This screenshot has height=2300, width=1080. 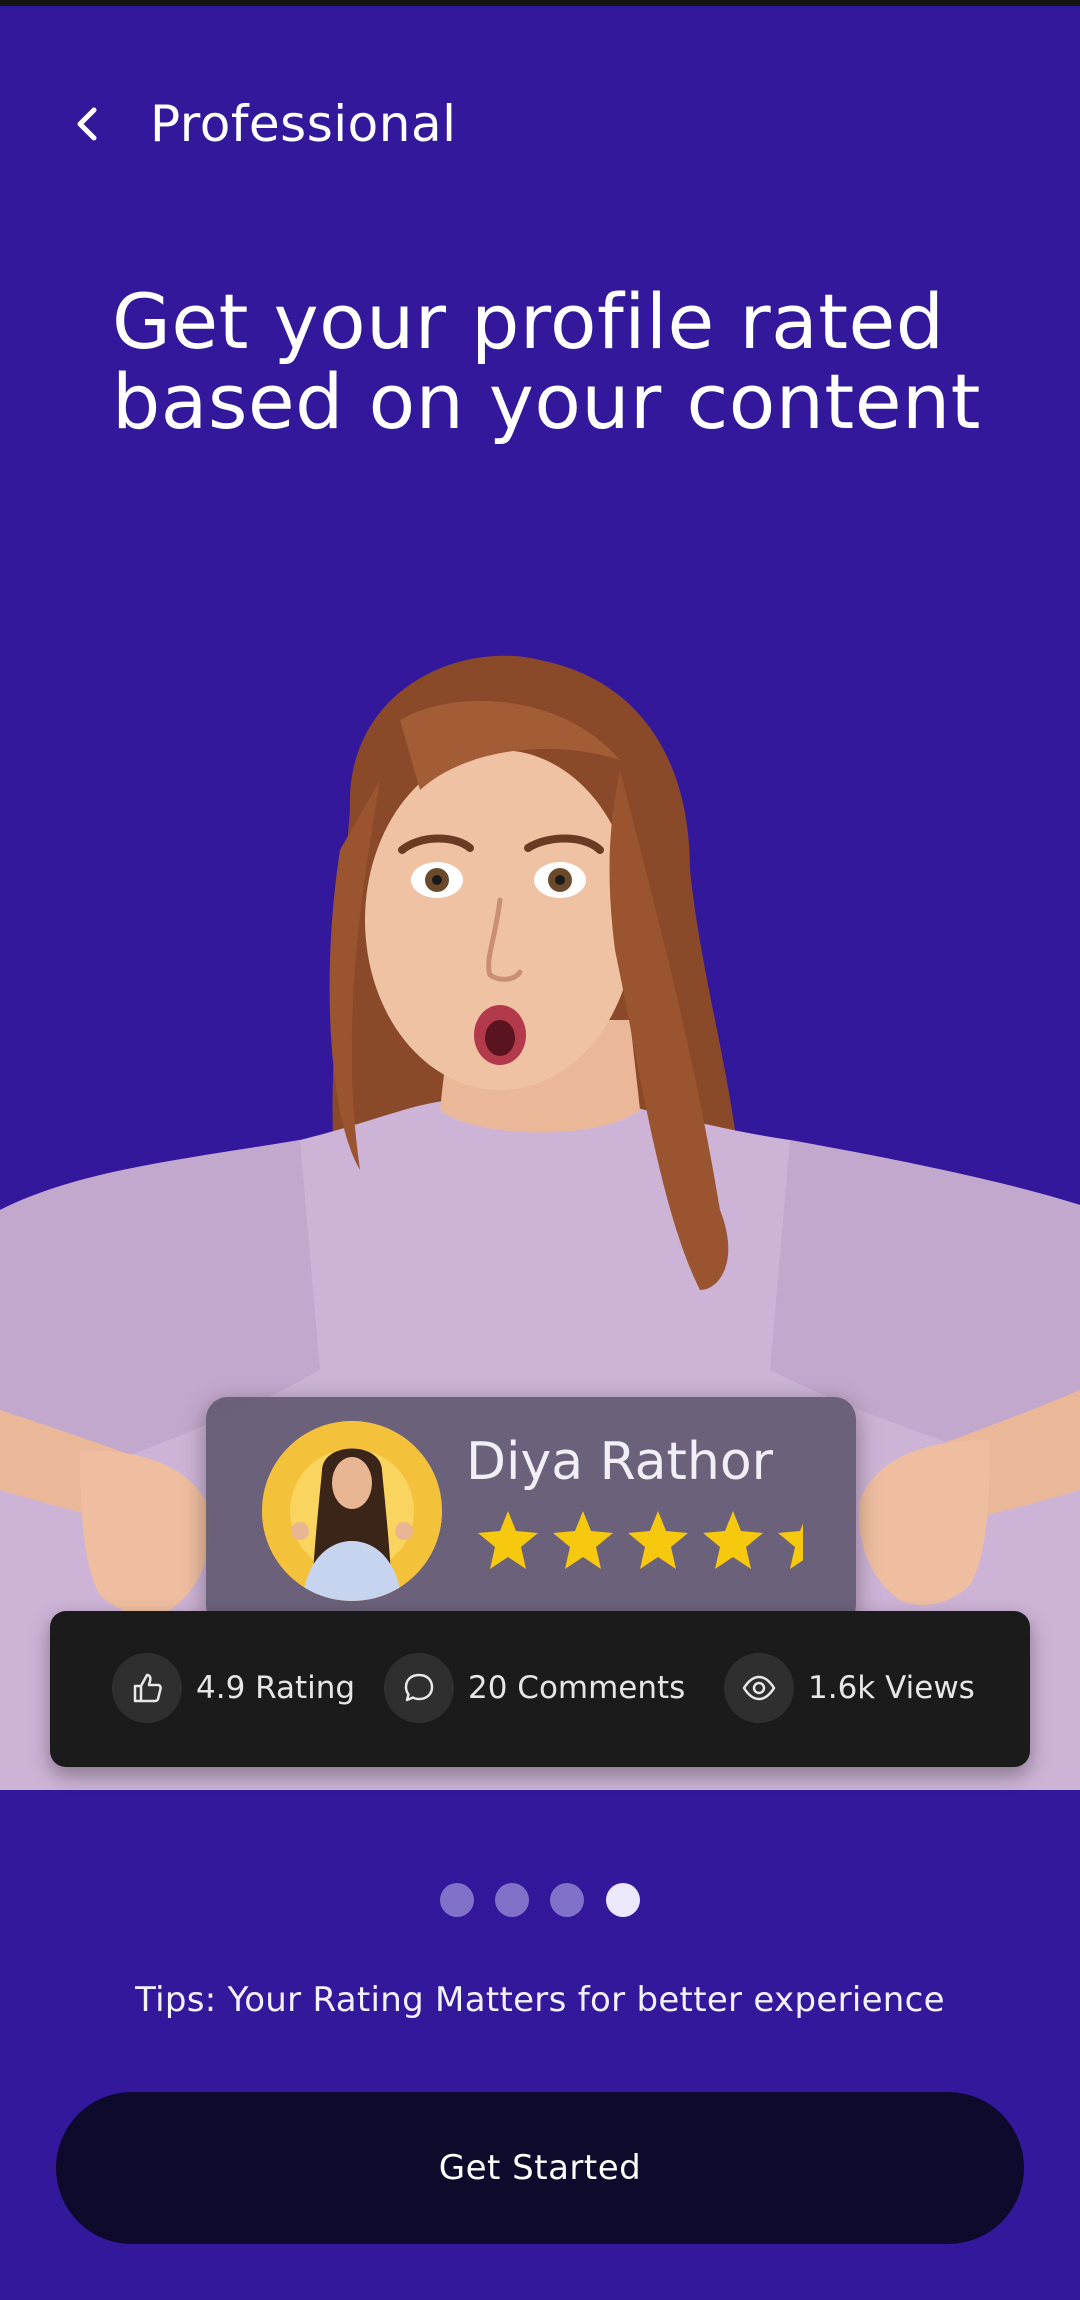 I want to click on profile-name: Diya Rathor, so click(x=620, y=1462).